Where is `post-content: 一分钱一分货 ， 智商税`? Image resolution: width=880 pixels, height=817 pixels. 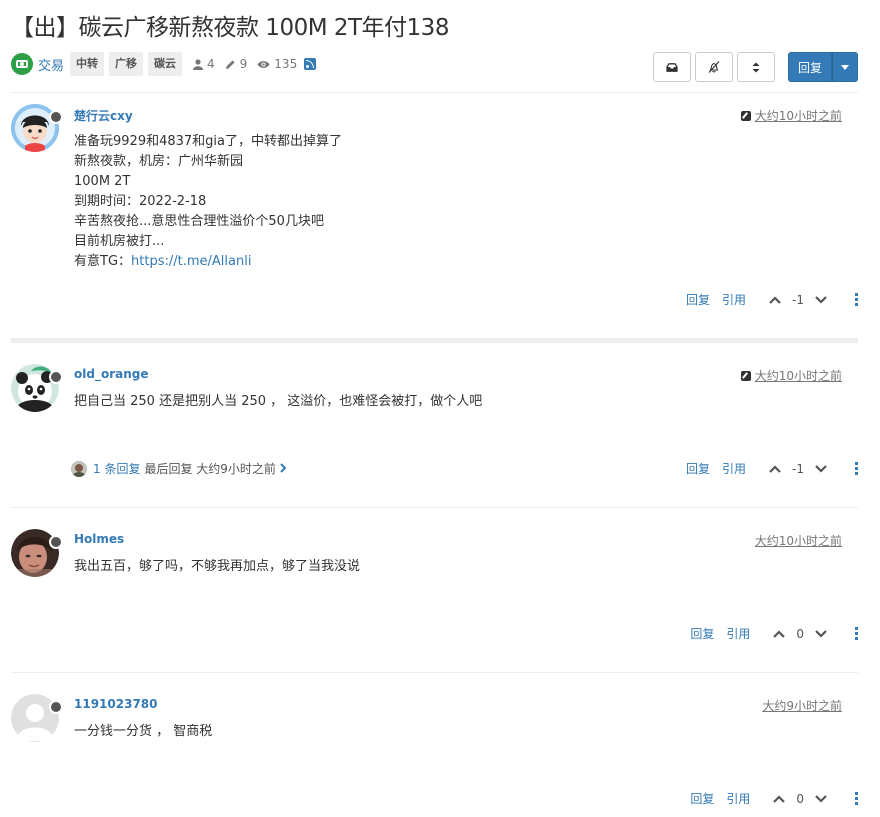 post-content: 一分钱一分货 ， 智商税 is located at coordinates (143, 732).